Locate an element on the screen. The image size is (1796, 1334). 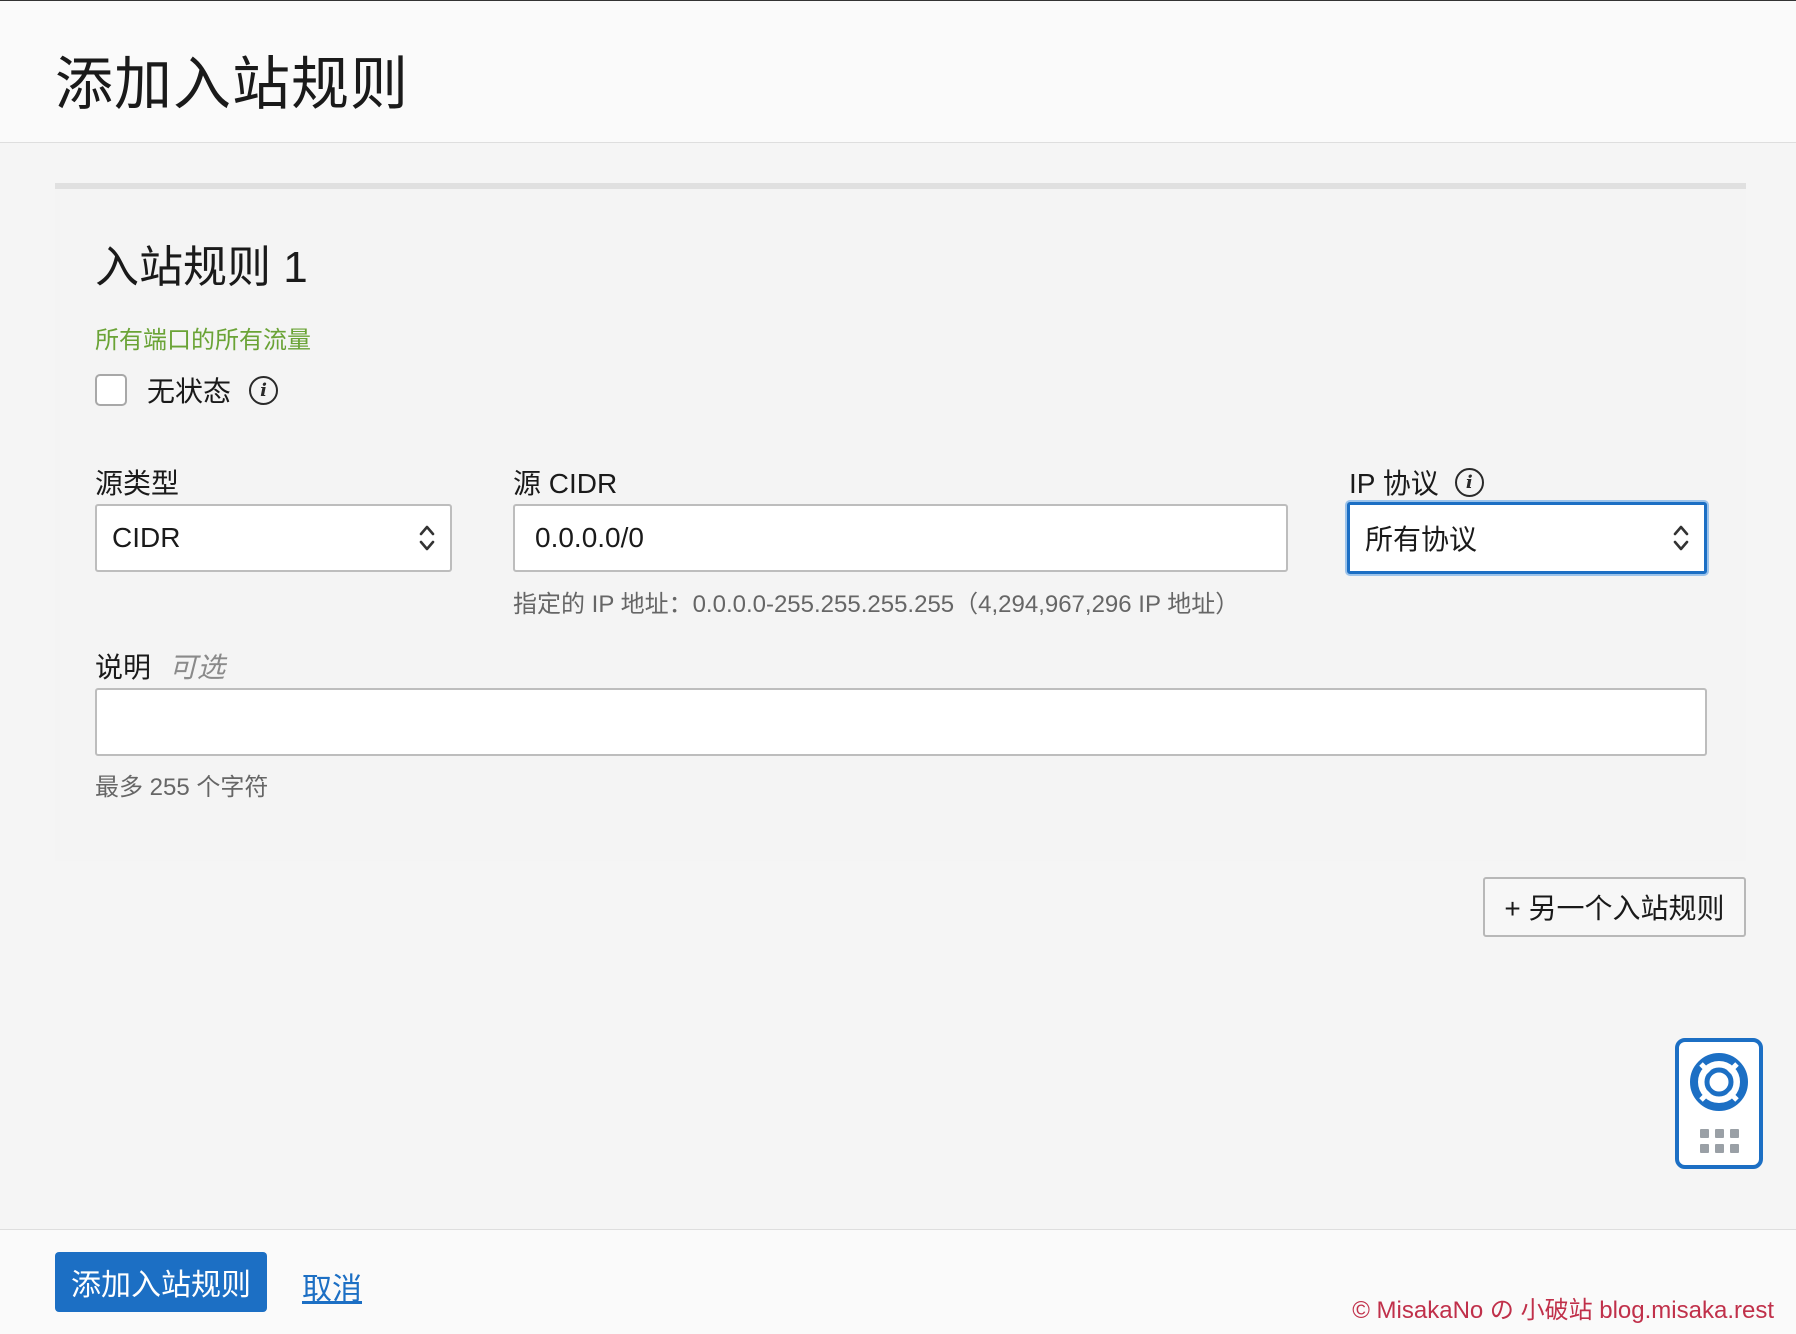
watermark: © MisakaNo の 小破站 blog.misaka.rest is located at coordinates (1563, 1310).